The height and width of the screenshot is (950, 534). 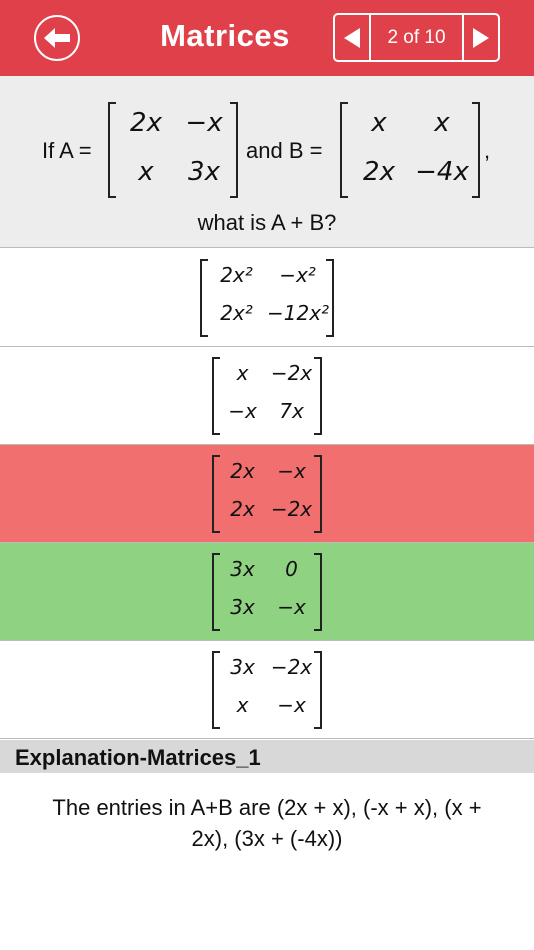 I want to click on matrix-a-cell: −x, so click(x=204, y=123).